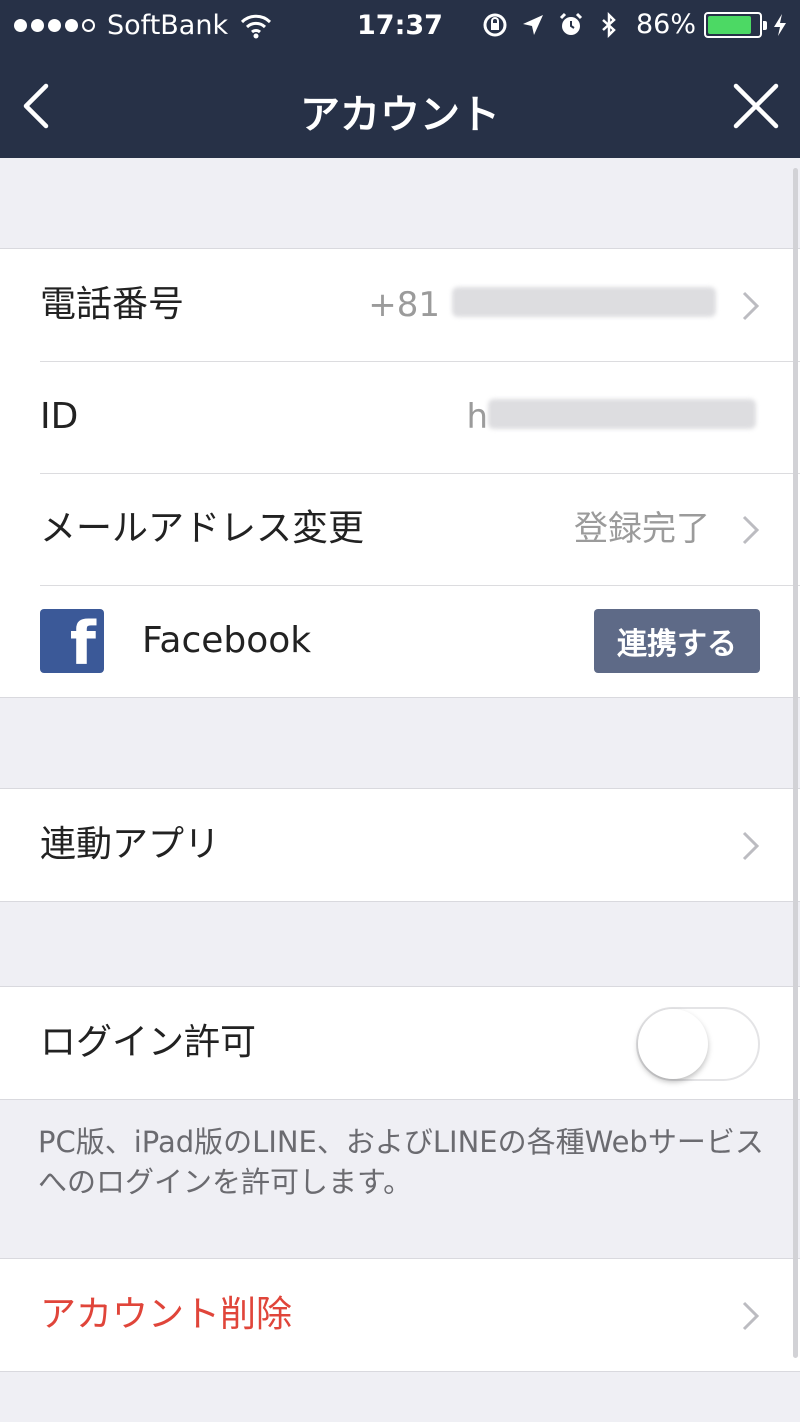 This screenshot has width=800, height=1422. Describe the element at coordinates (400, 529) in the screenshot. I see `email-change-row: メールアドレス変更 登録完了` at that location.